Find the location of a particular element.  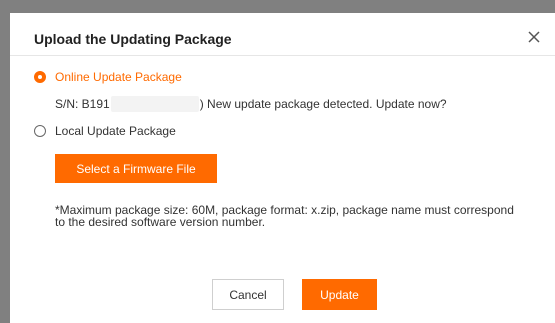

serial-redacted is located at coordinates (154, 104).